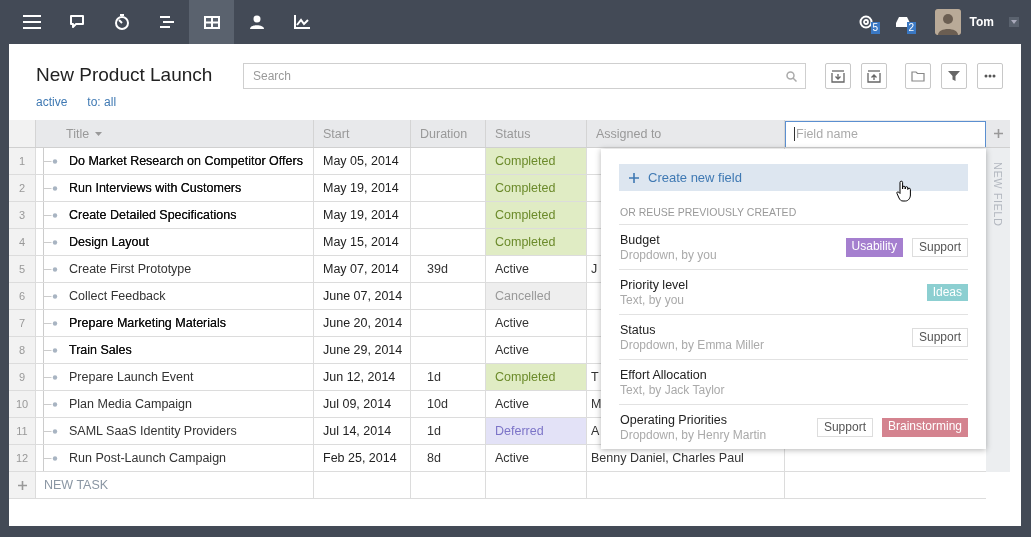 The height and width of the screenshot is (537, 1031). What do you see at coordinates (22, 296) in the screenshot?
I see `row-number: 6` at bounding box center [22, 296].